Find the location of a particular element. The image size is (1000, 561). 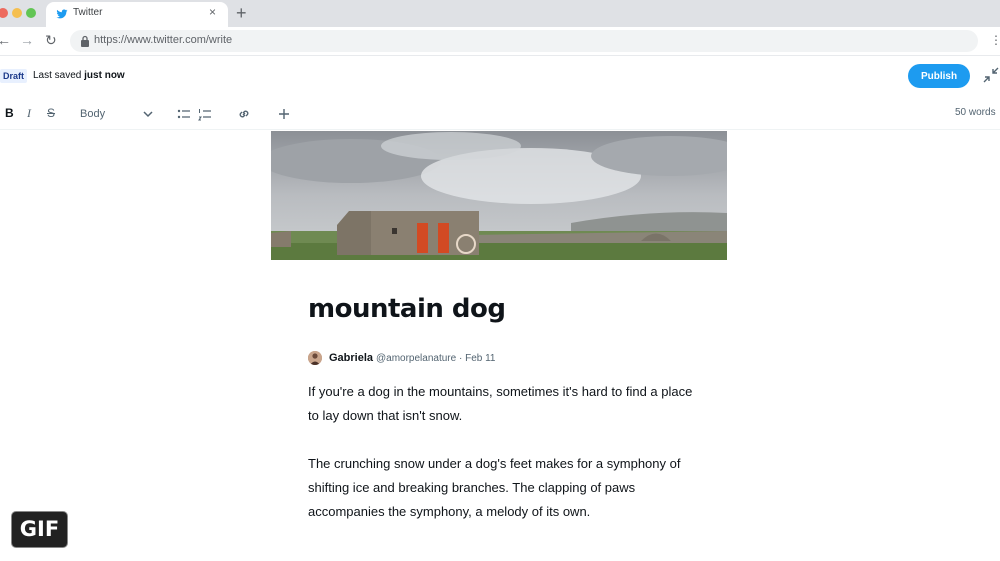

article-cover-image is located at coordinates (499, 195).